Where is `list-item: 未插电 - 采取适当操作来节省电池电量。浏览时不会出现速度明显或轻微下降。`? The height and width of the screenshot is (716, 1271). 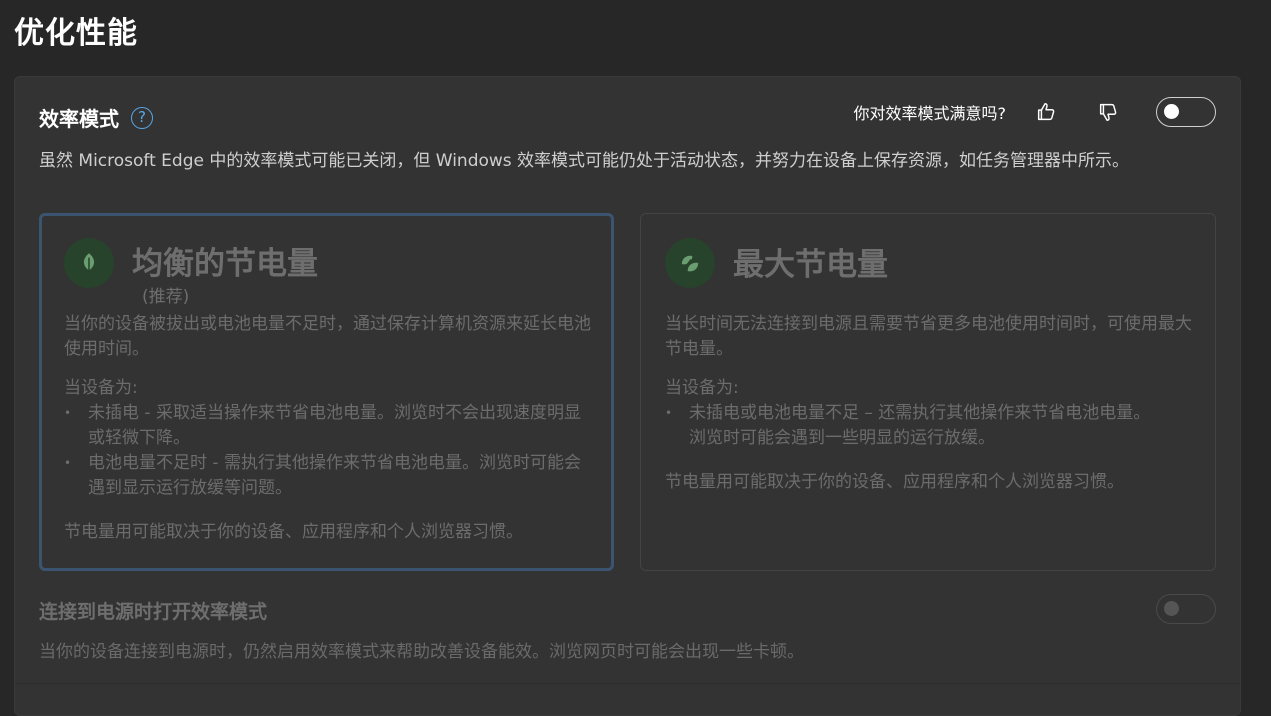
list-item: 未插电 - 采取适当操作来节省电池电量。浏览时不会出现速度明显或轻微下降。 is located at coordinates (329, 426).